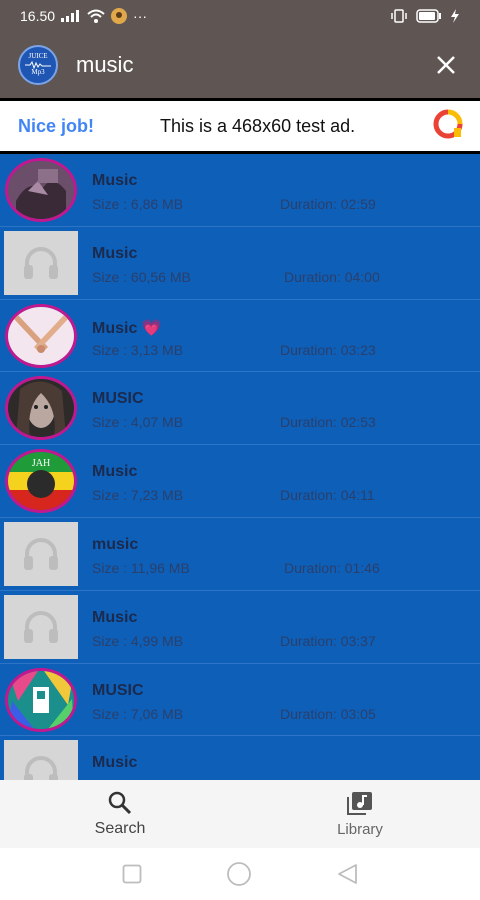 Image resolution: width=480 pixels, height=900 pixels. I want to click on track-duration: Duration: 04:11, so click(327, 495).